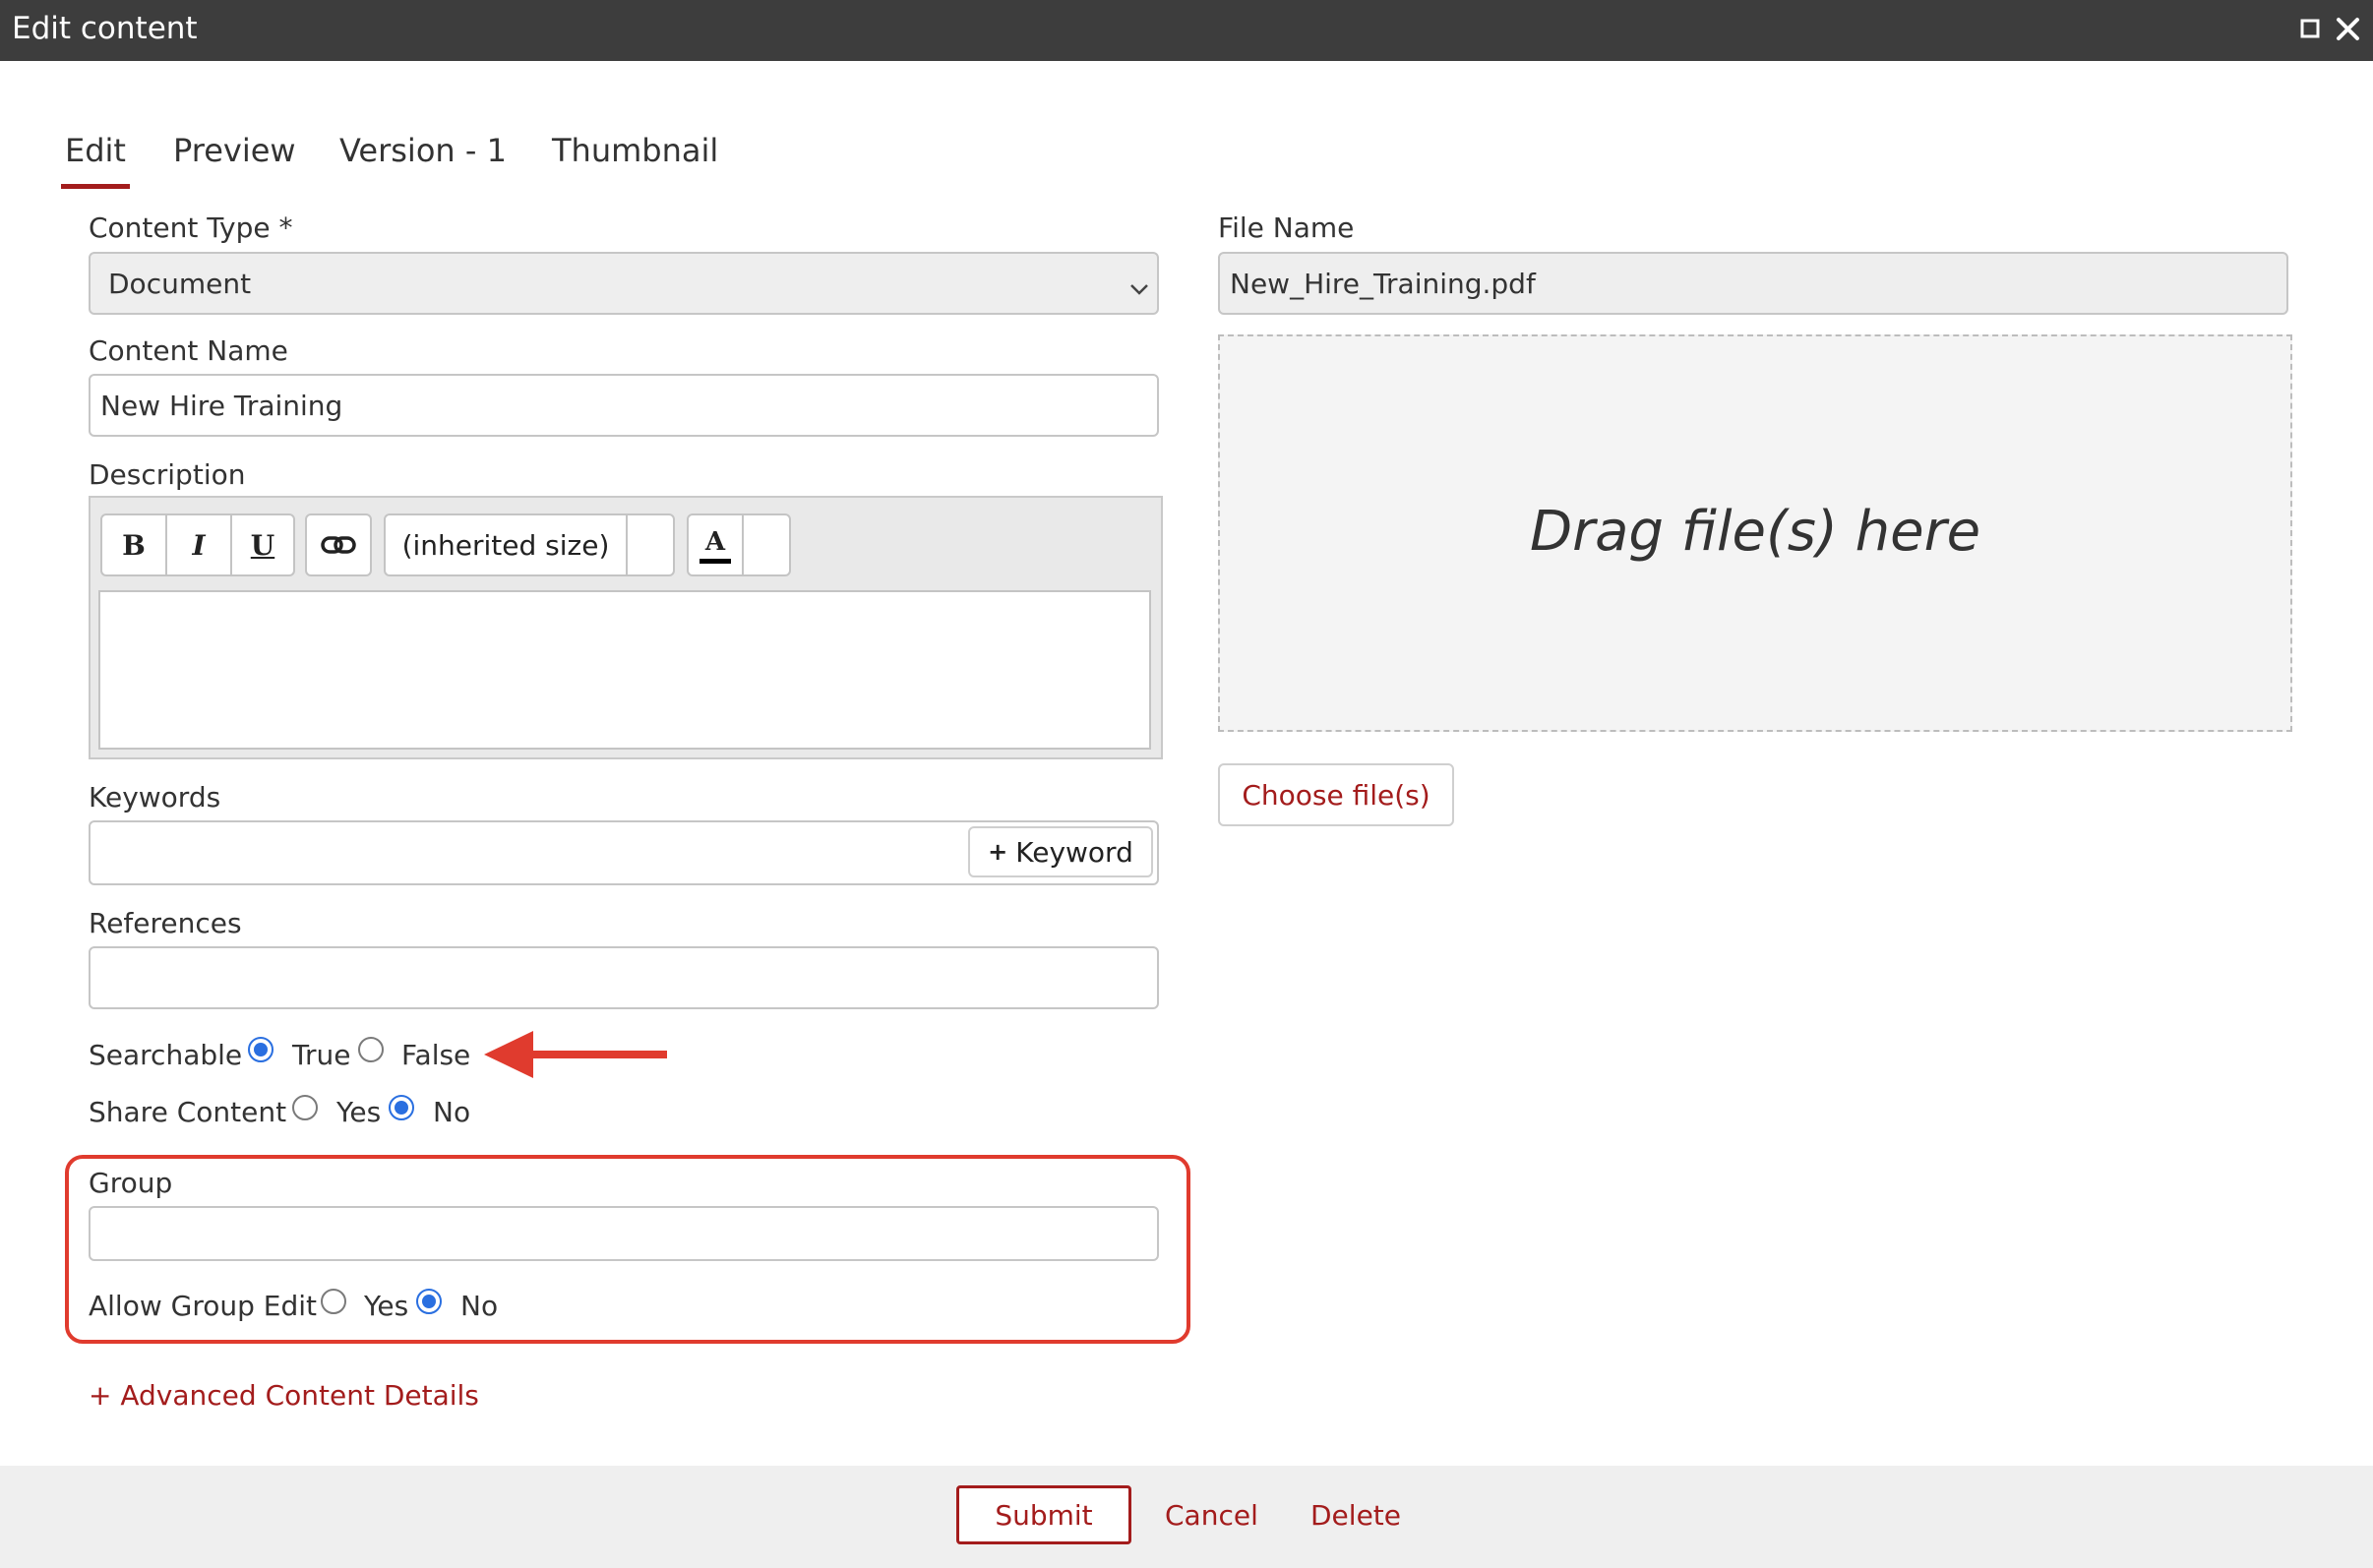  I want to click on font-size-value: (inherited size), so click(506, 544).